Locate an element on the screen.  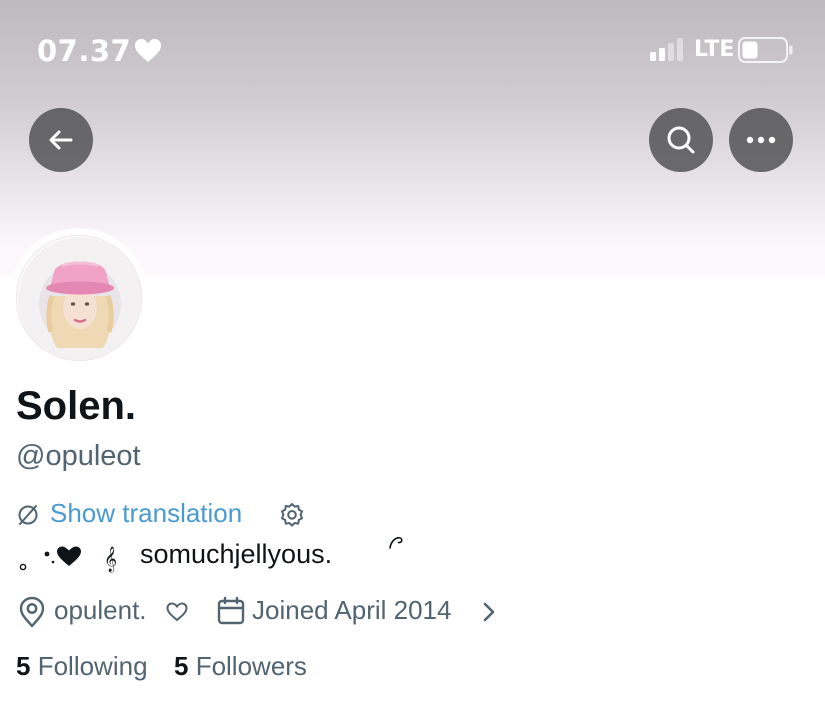
display-name: Solen. is located at coordinates (76, 406).